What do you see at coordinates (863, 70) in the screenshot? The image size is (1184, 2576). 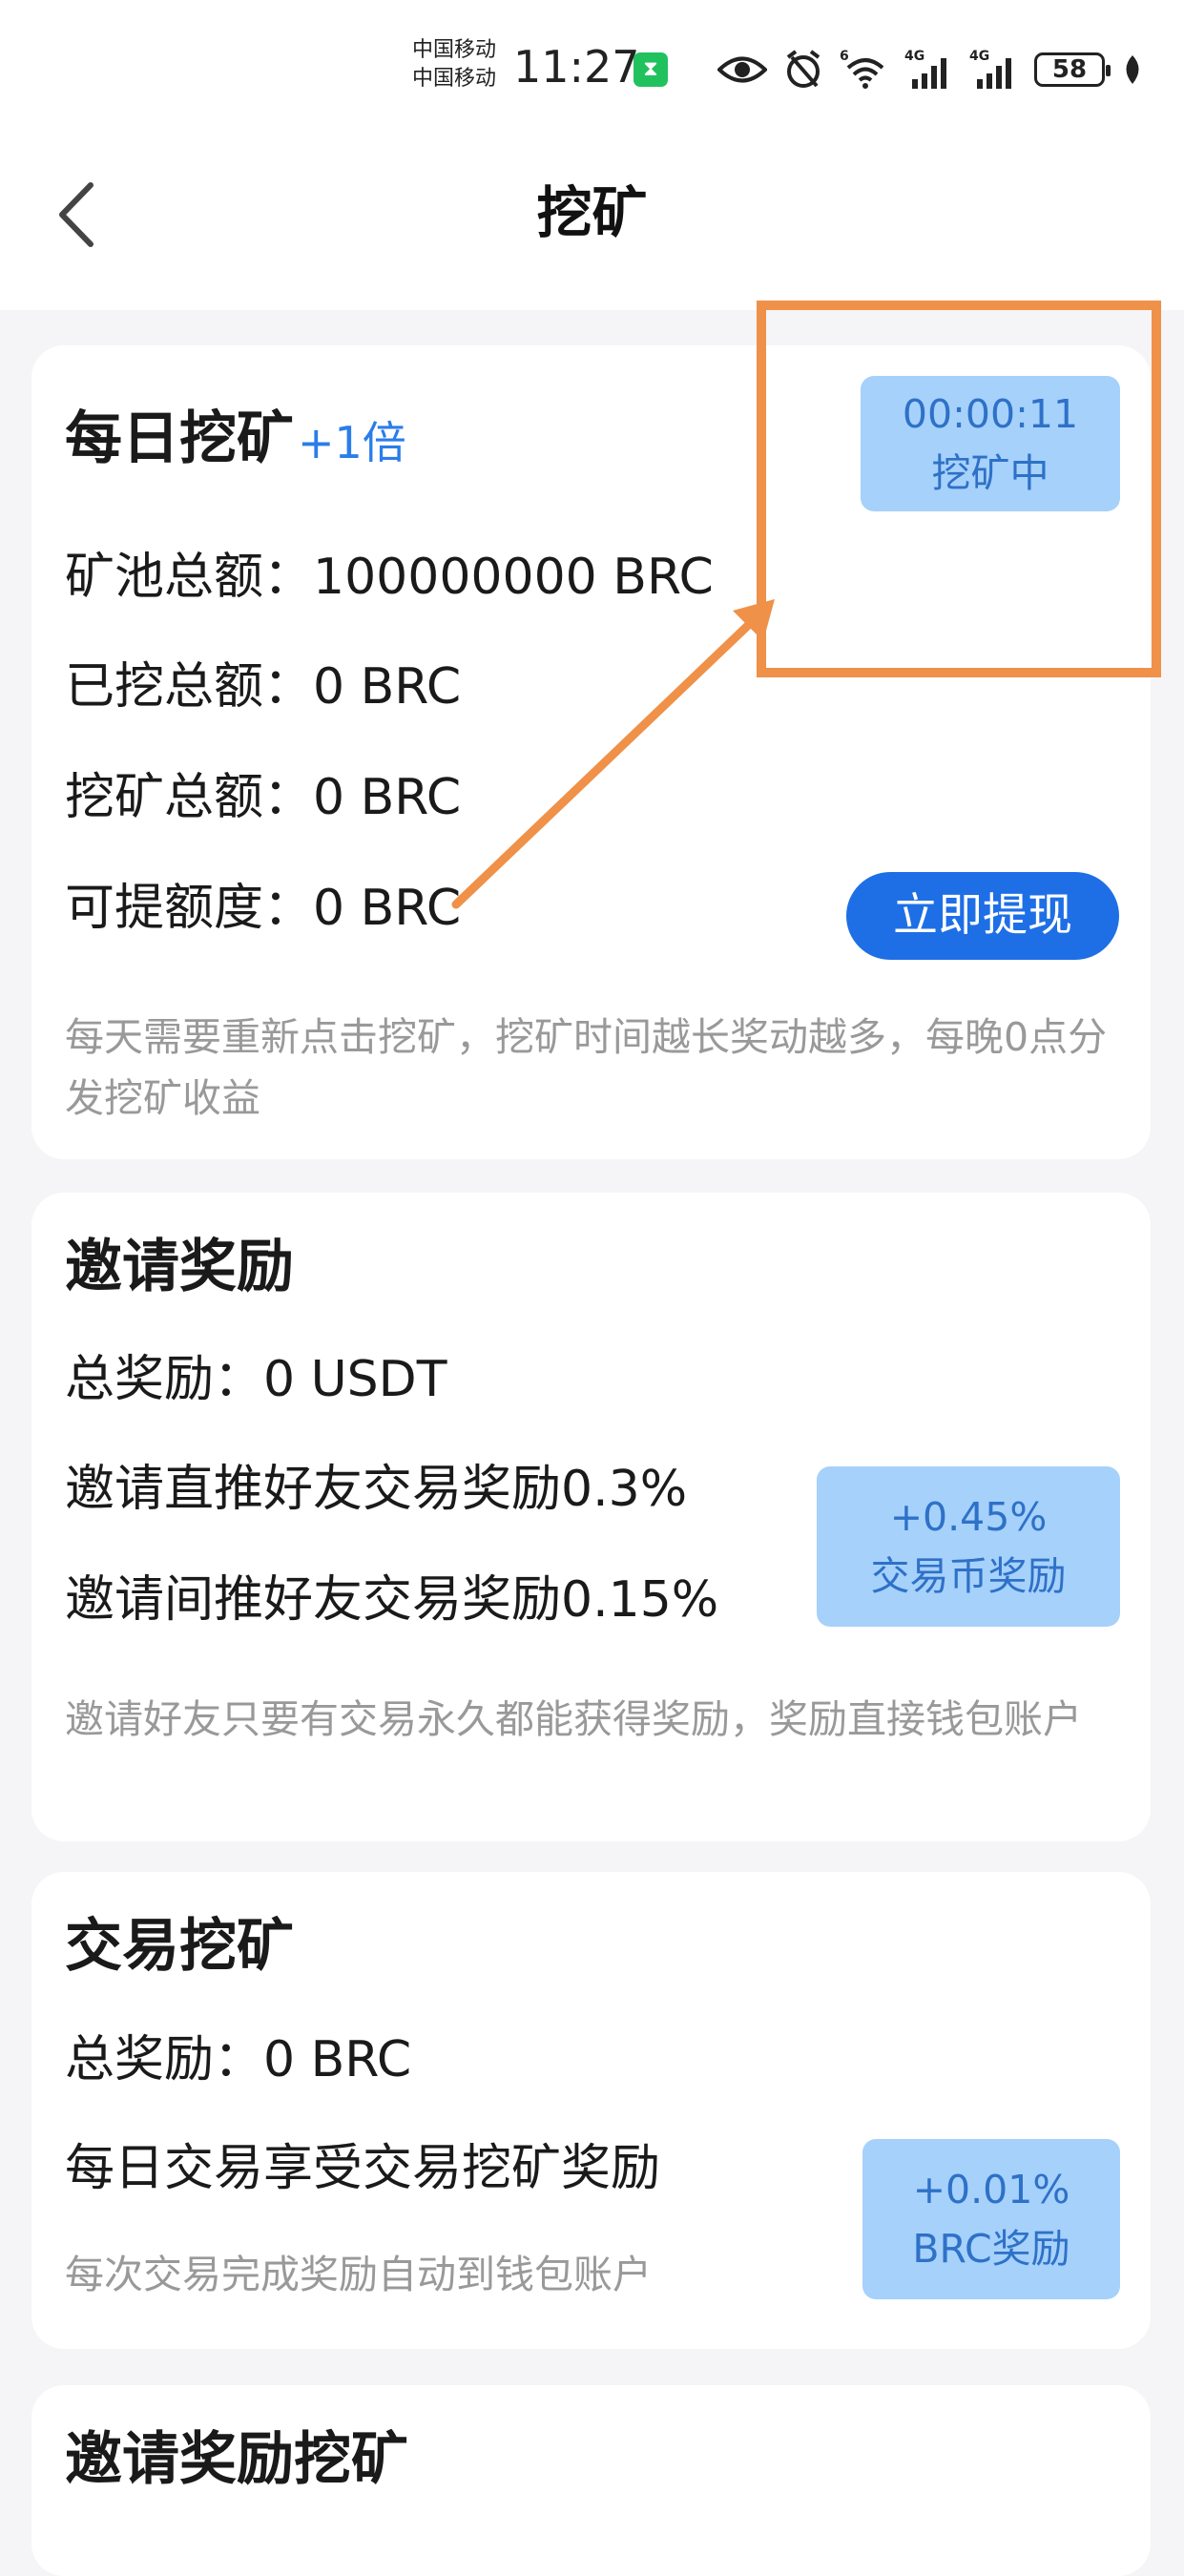 I see `wifi-icon: 6` at bounding box center [863, 70].